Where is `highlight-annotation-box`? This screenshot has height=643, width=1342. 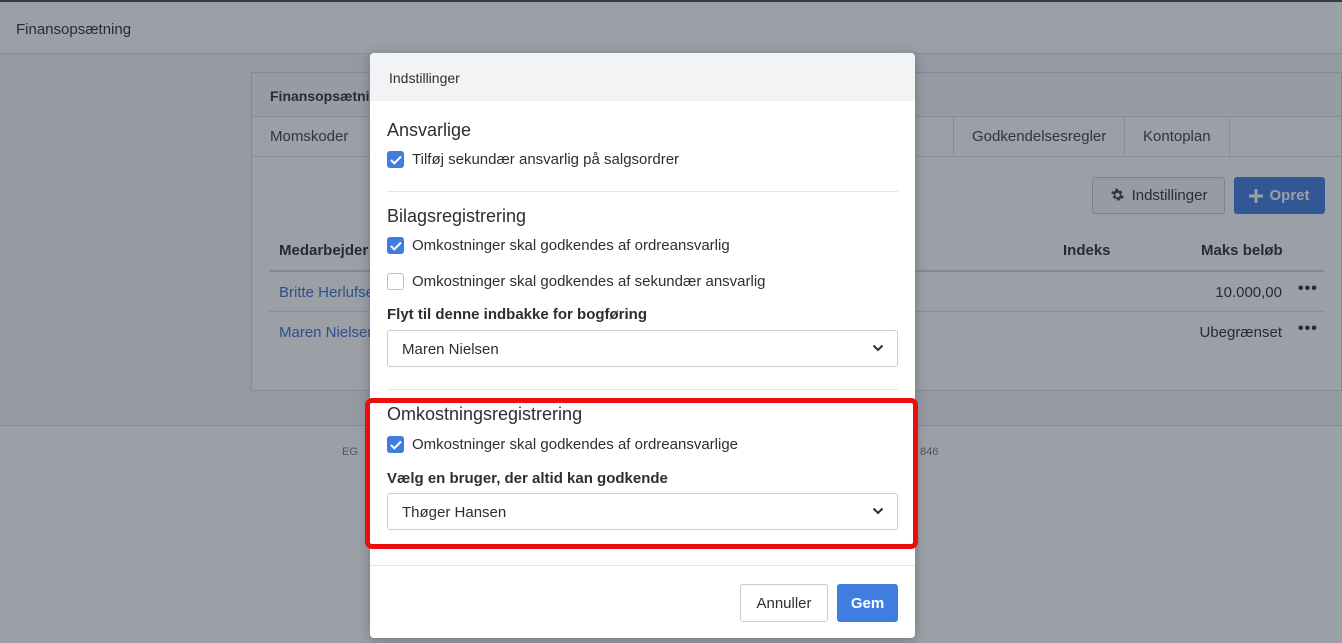
highlight-annotation-box is located at coordinates (641, 473).